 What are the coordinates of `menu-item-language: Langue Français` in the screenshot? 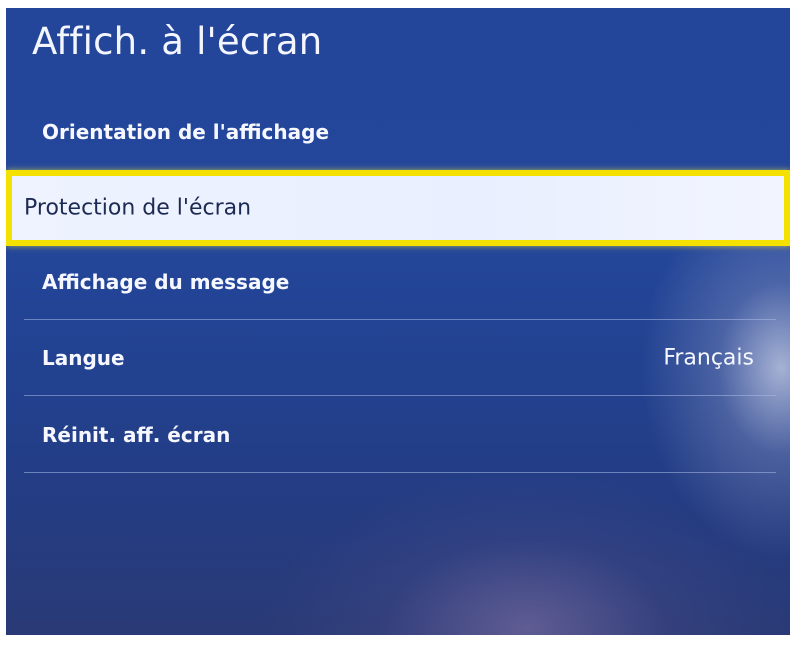 It's located at (398, 358).